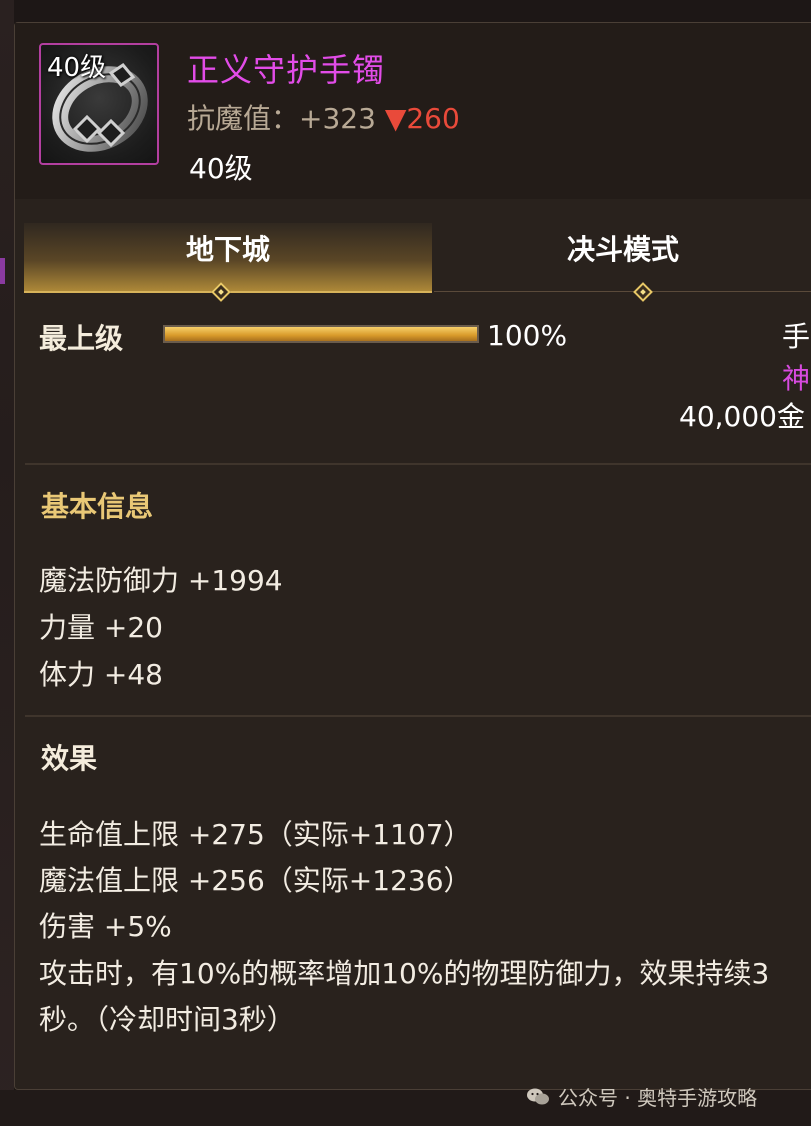 This screenshot has width=811, height=1126. I want to click on mode-tabs: 地下城 决斗模式, so click(417, 262).